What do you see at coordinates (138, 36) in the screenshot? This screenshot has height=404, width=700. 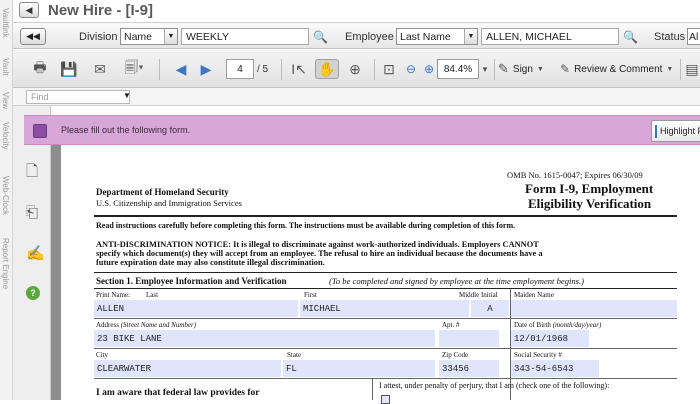 I see `division-select-value: Name` at bounding box center [138, 36].